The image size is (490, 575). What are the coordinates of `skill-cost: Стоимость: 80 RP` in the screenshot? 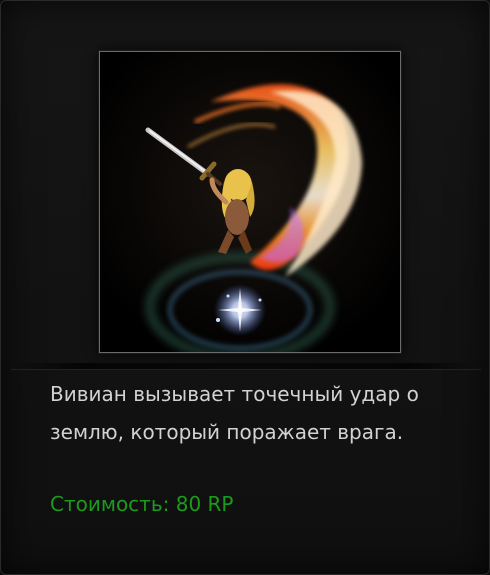 It's located at (141, 504).